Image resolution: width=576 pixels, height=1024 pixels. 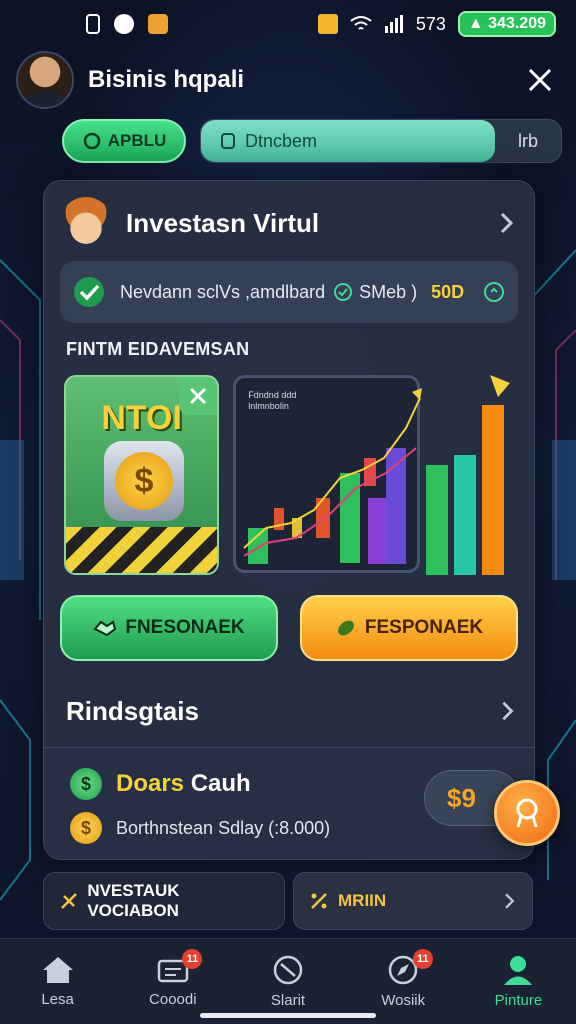 I want to click on battery-value: 343.209, so click(x=517, y=23).